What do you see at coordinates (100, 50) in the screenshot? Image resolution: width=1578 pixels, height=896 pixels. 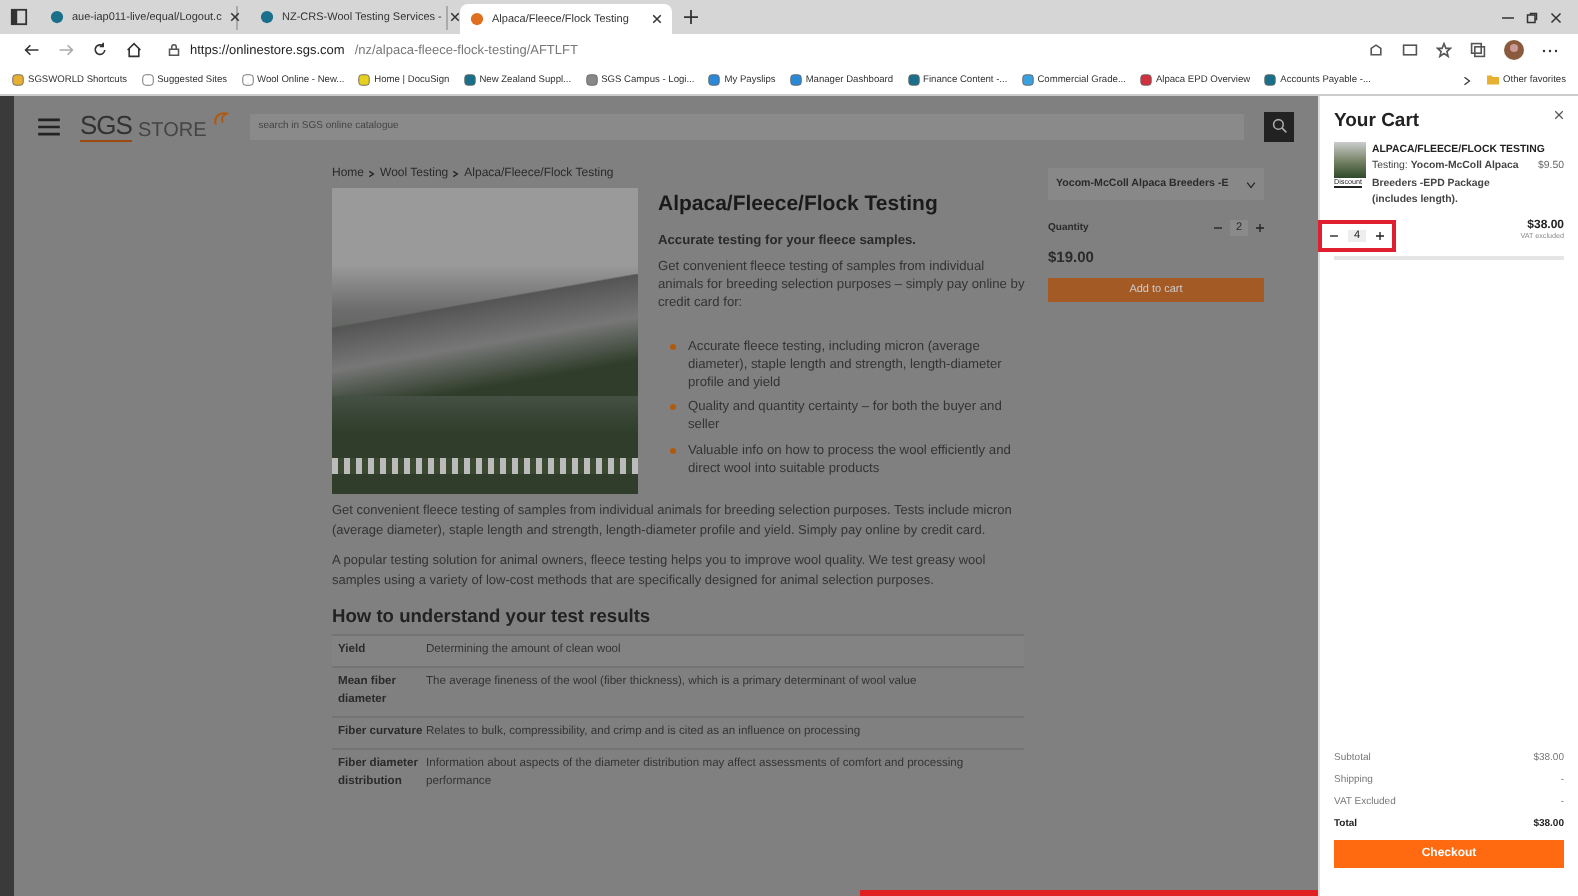 I see `reload-icon` at bounding box center [100, 50].